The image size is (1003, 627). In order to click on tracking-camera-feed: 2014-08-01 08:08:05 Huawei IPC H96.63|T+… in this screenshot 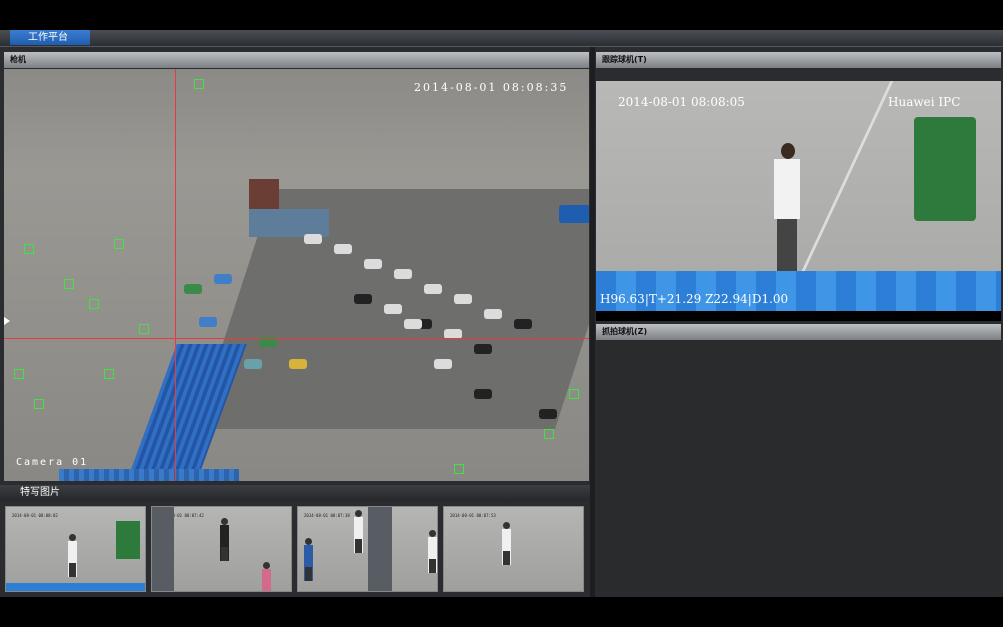, I will do `click(798, 196)`.